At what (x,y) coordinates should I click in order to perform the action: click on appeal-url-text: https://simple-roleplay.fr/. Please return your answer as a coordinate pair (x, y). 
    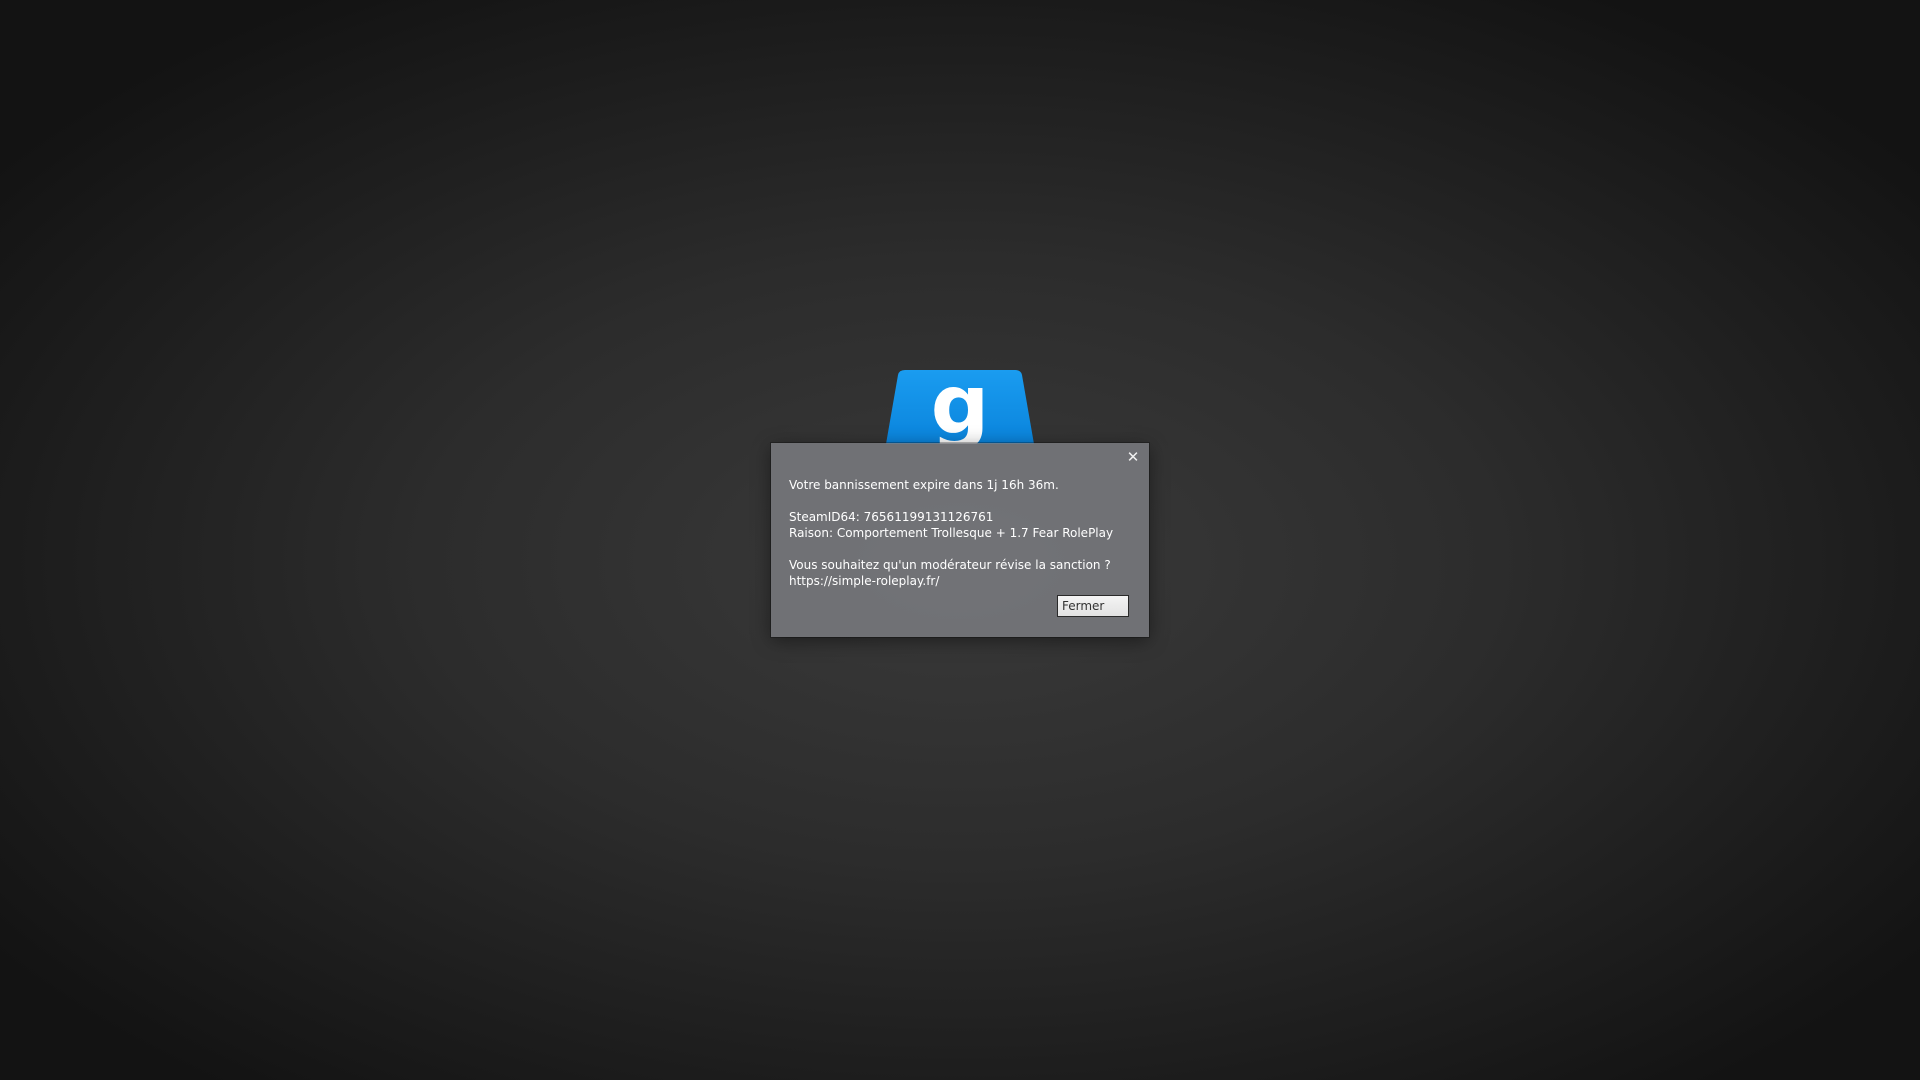
    Looking at the image, I should click on (864, 581).